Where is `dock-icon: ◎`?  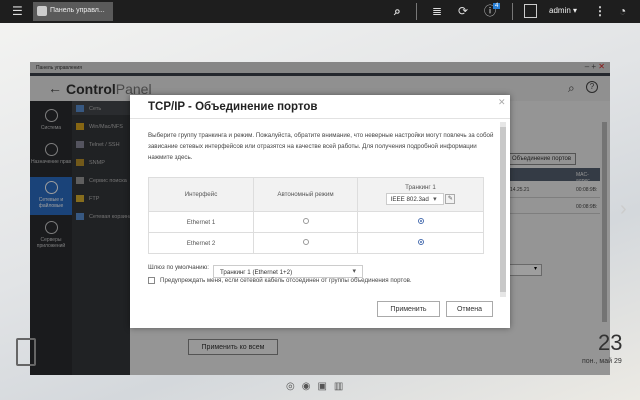 dock-icon: ◎ is located at coordinates (294, 386).